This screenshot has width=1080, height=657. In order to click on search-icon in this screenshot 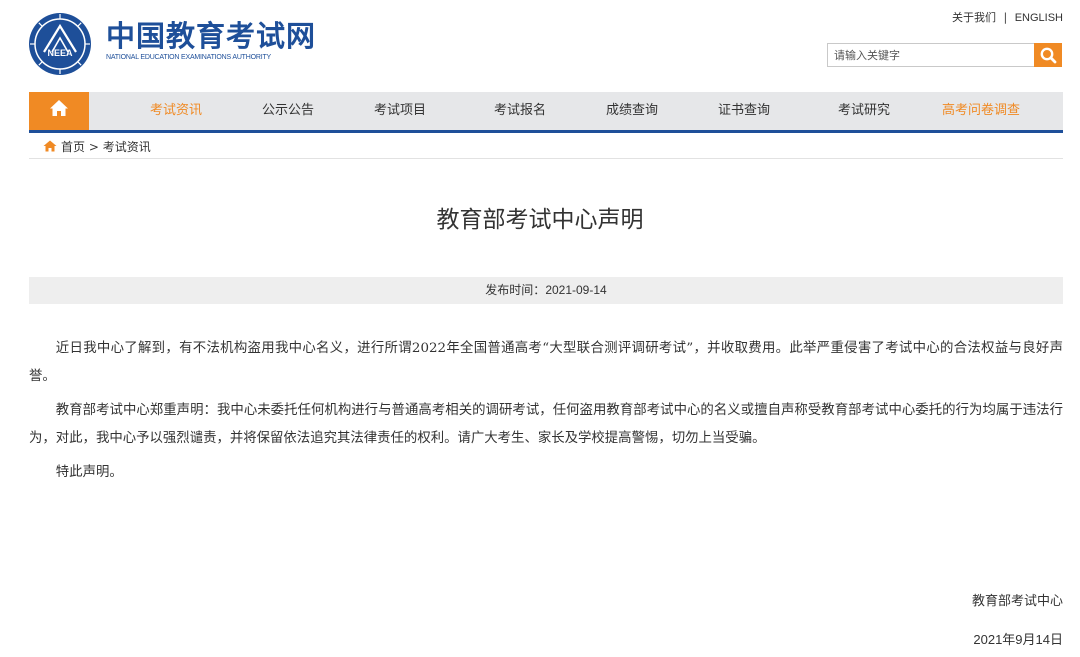, I will do `click(1048, 55)`.